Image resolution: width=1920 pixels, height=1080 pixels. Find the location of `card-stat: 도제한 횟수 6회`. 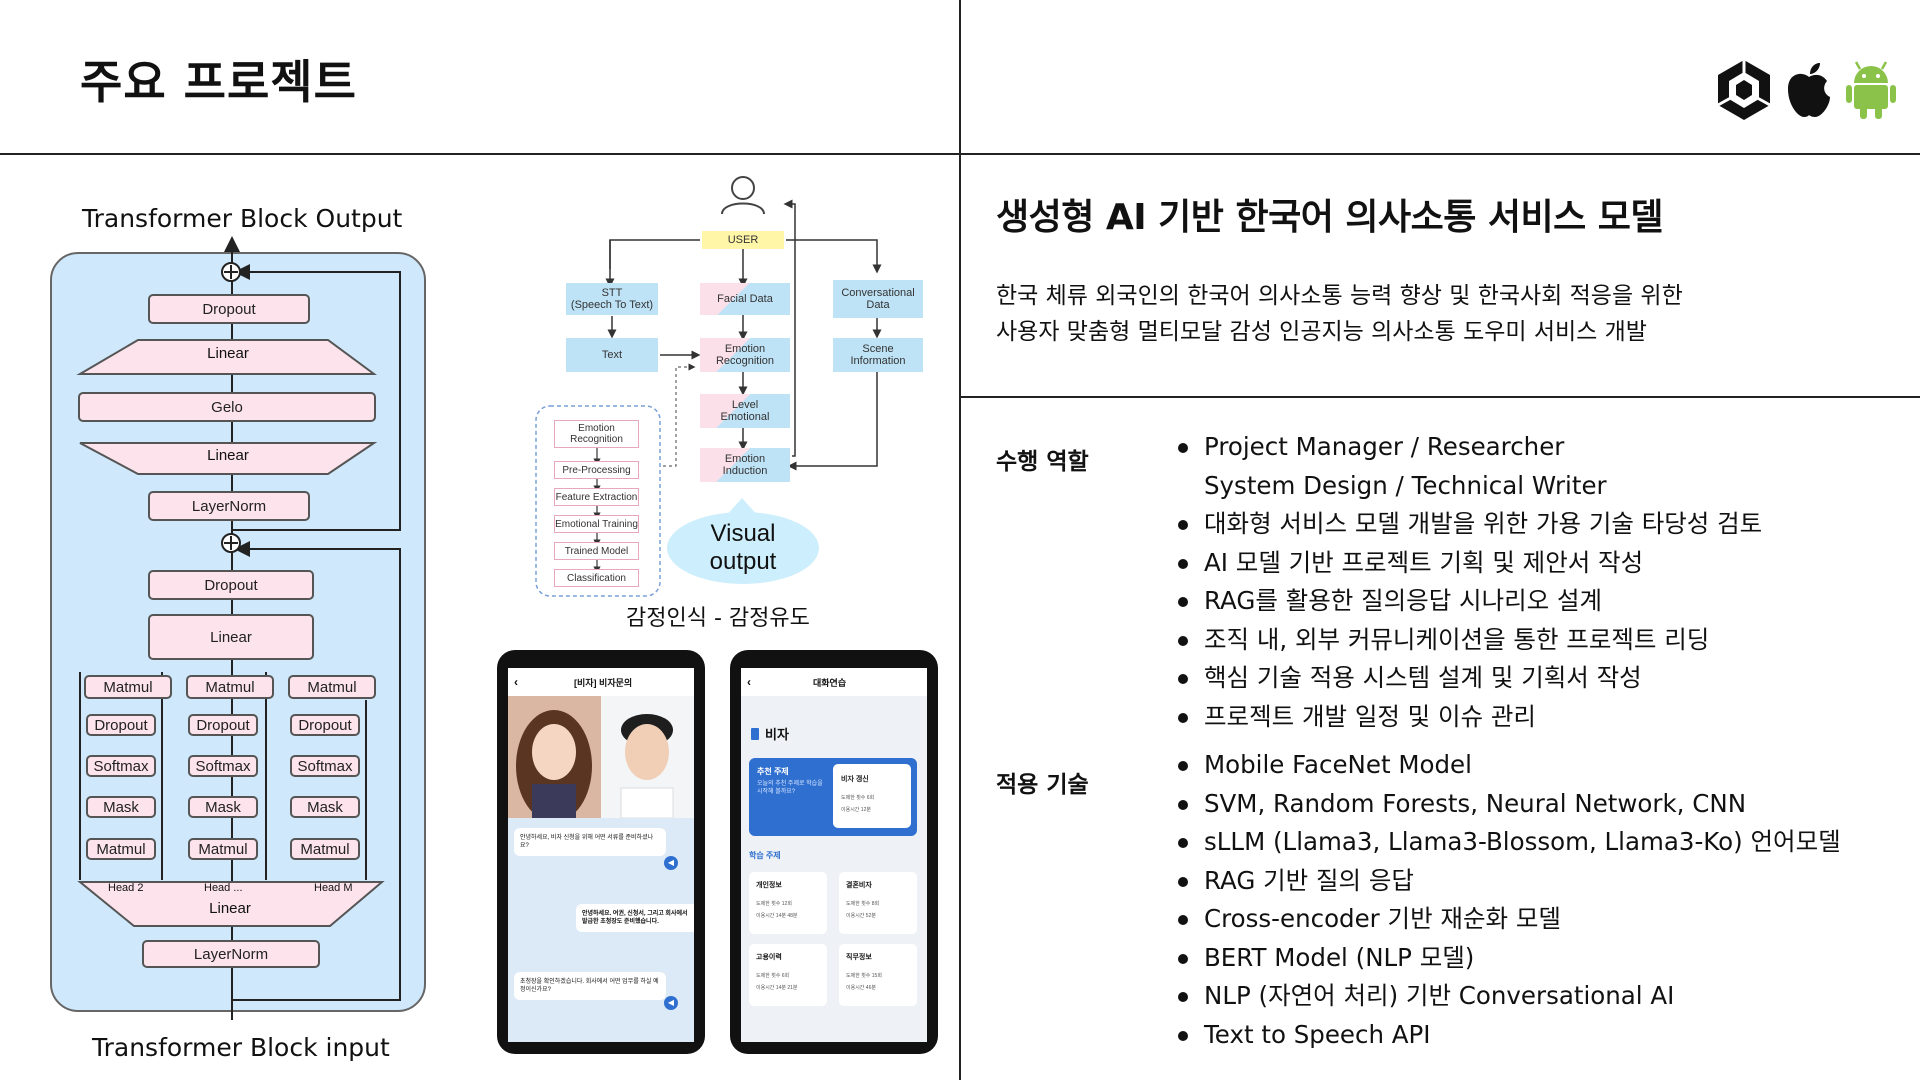

card-stat: 도제한 횟수 6회 is located at coordinates (858, 798).